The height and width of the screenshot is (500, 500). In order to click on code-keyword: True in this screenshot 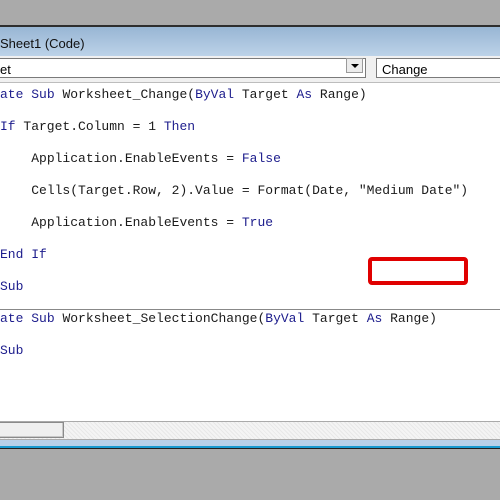, I will do `click(257, 222)`.